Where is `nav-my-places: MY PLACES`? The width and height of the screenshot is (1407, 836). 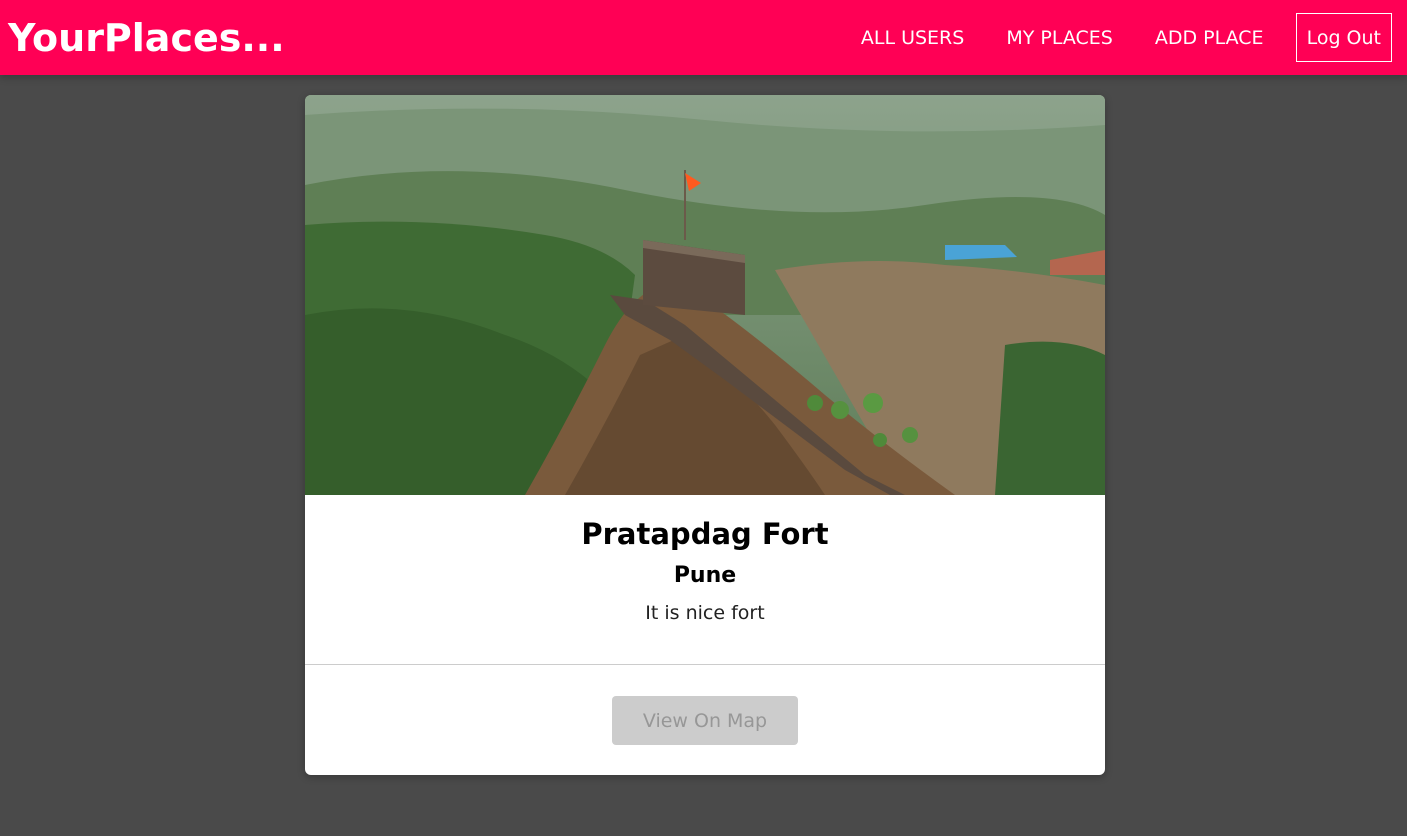 nav-my-places: MY PLACES is located at coordinates (1059, 38).